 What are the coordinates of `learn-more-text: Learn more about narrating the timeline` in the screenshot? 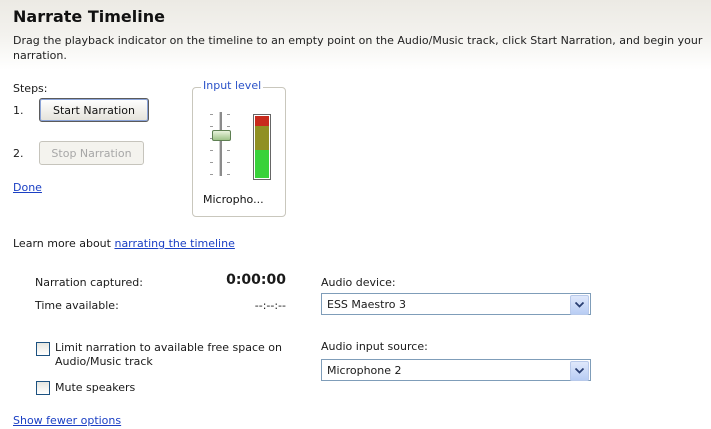 It's located at (124, 243).